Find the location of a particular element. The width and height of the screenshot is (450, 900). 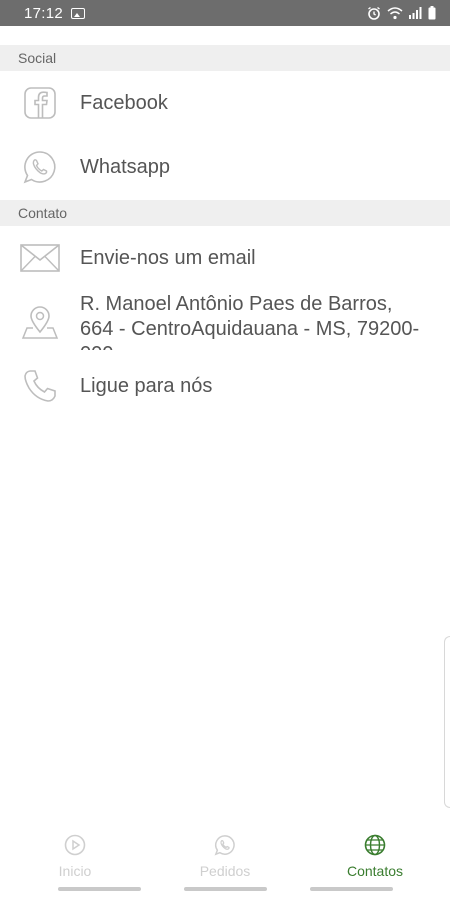

bottom-navigation: Inicio Pedidos Contatos is located at coordinates (225, 856).